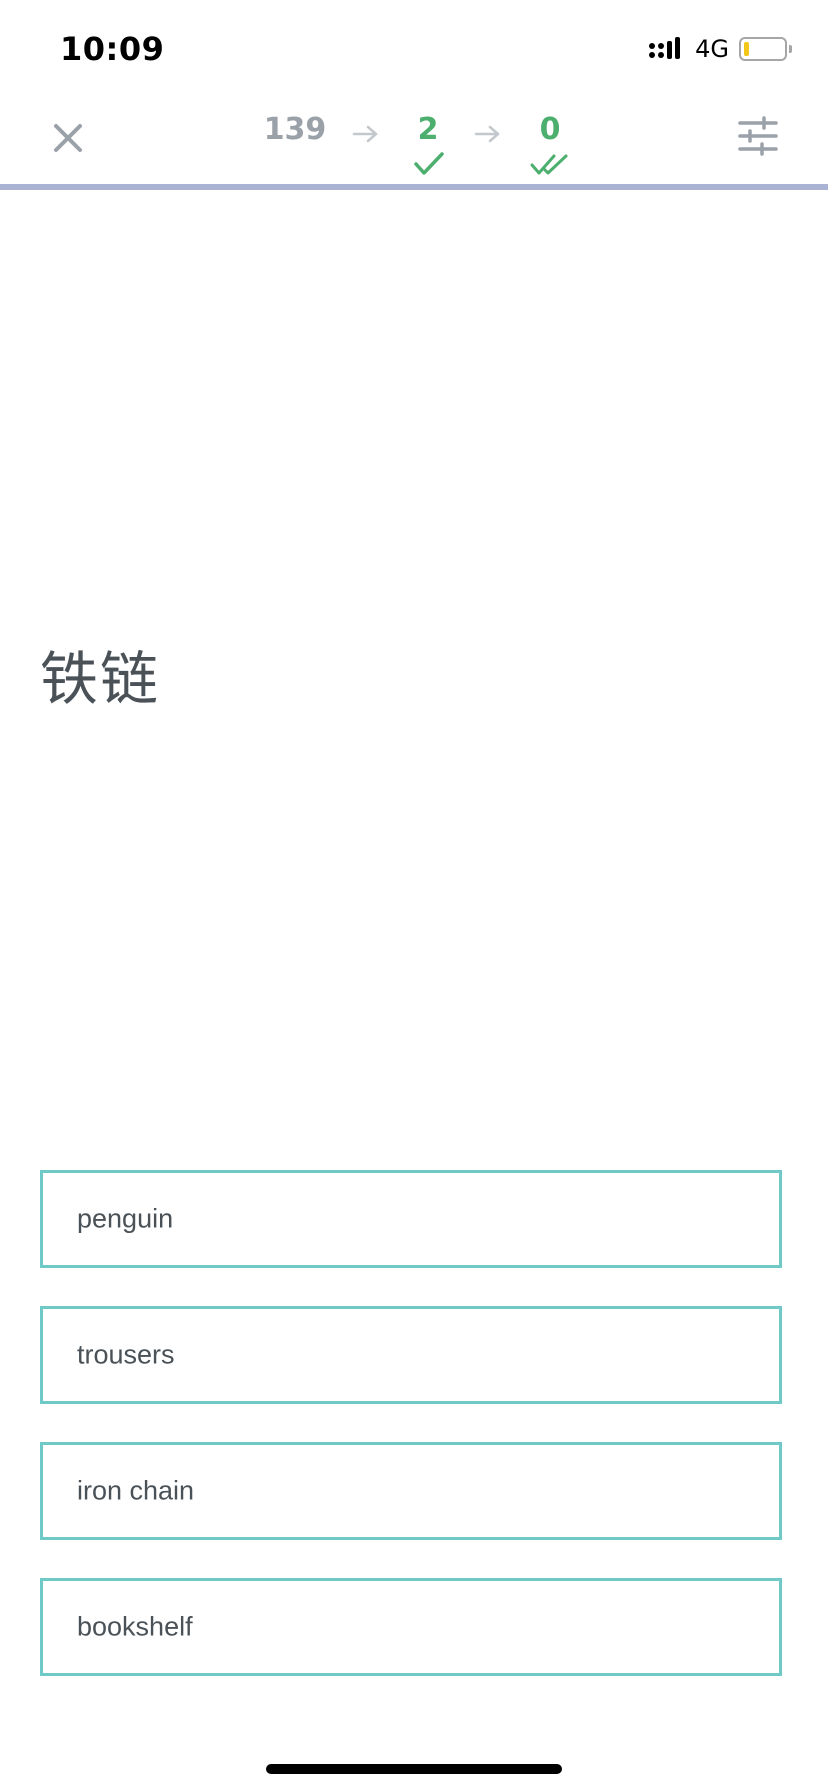  I want to click on battery-level, so click(746, 49).